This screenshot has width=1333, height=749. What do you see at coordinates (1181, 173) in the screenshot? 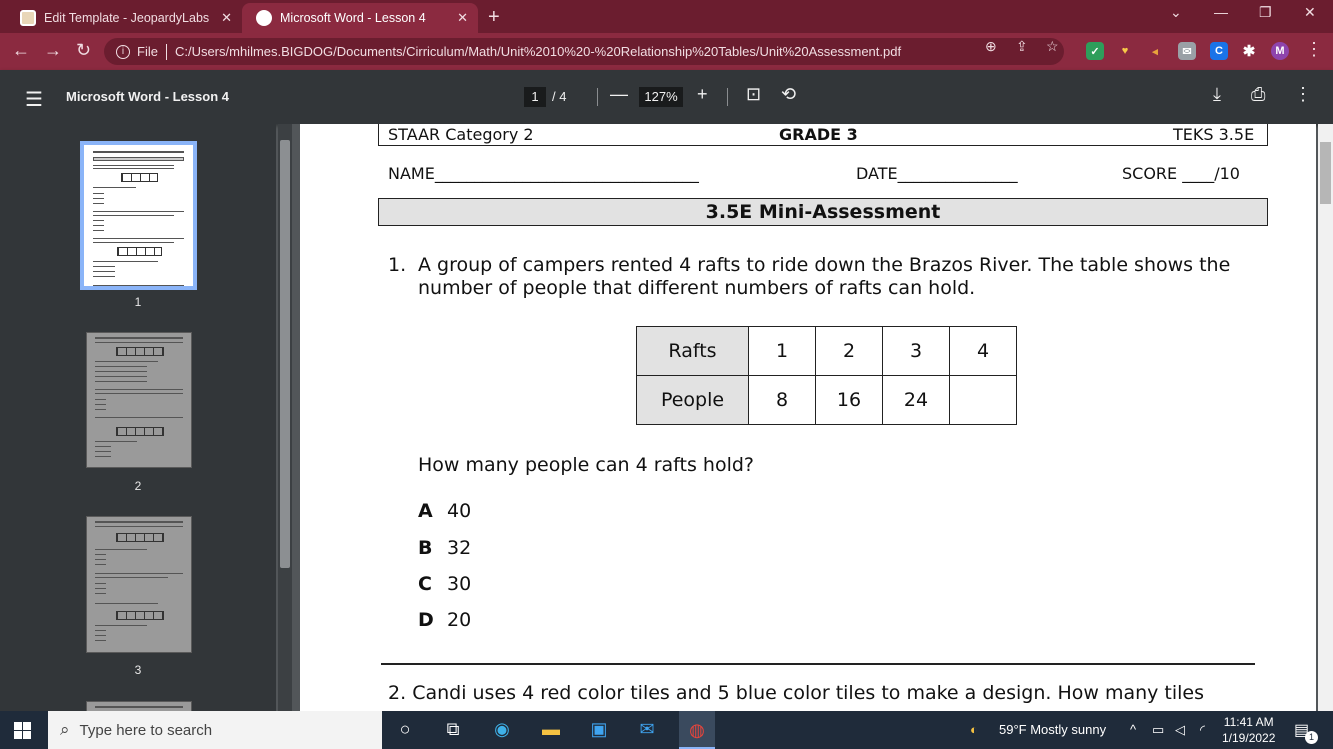
I see `score-field-label: SCORE ____/10` at bounding box center [1181, 173].